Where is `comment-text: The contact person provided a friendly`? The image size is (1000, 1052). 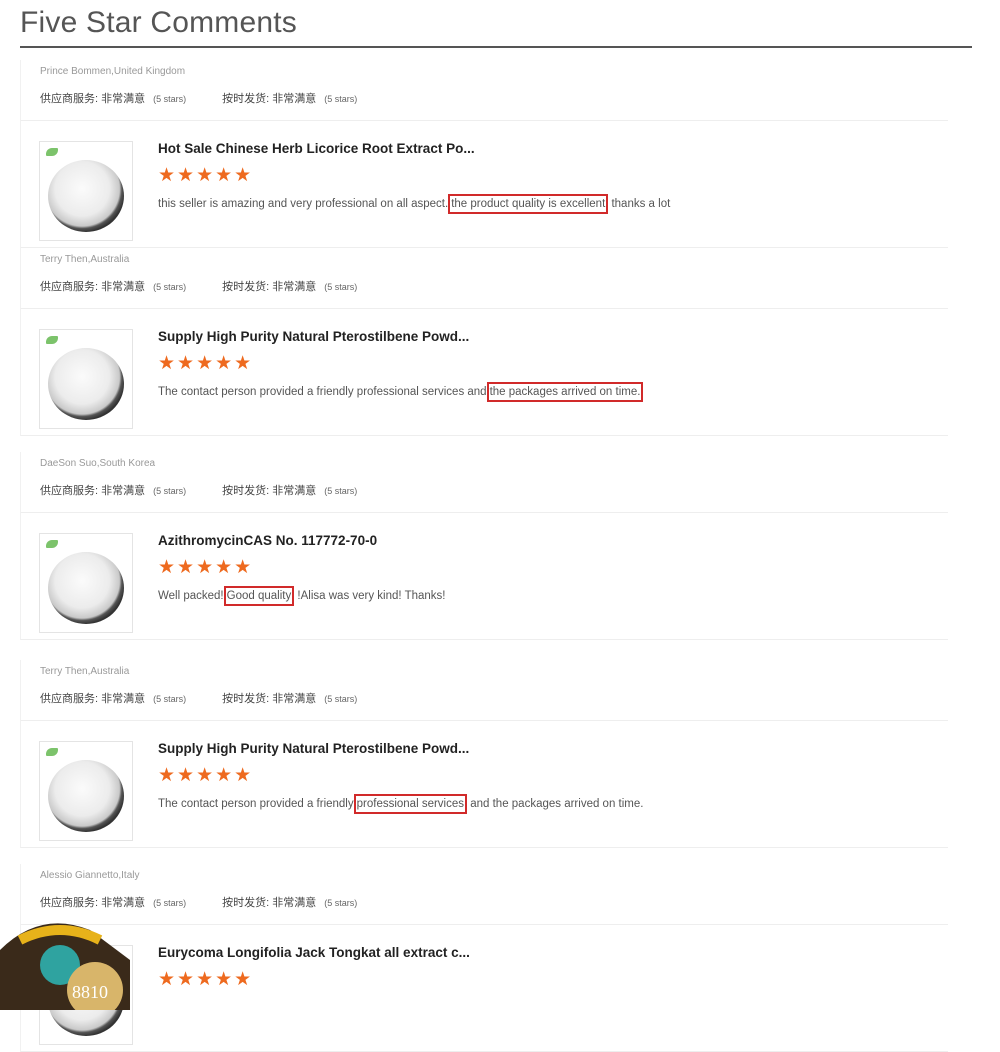
comment-text: The contact person provided a friendly is located at coordinates (256, 804).